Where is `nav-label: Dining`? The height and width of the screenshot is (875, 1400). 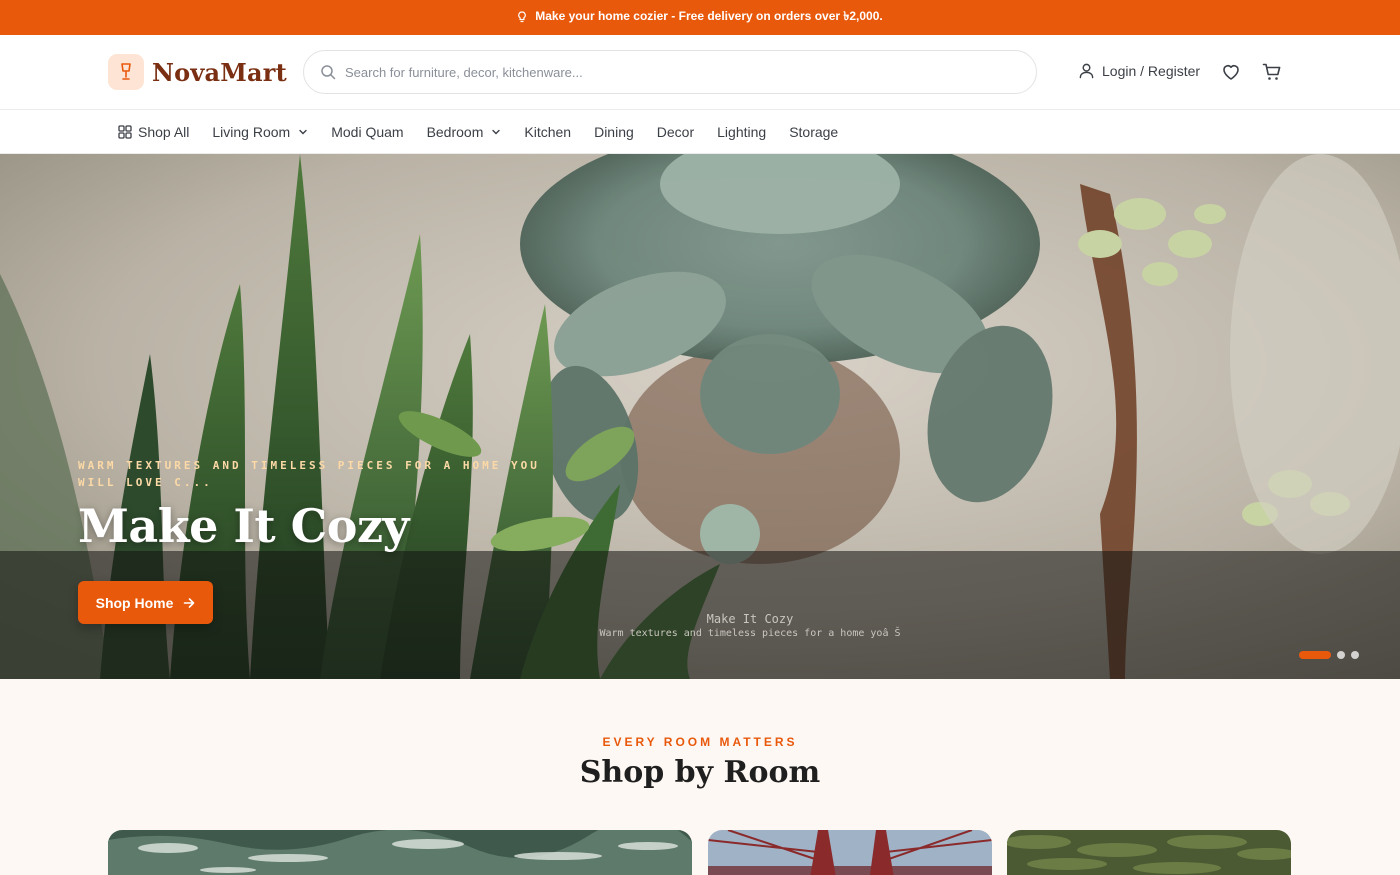 nav-label: Dining is located at coordinates (614, 132).